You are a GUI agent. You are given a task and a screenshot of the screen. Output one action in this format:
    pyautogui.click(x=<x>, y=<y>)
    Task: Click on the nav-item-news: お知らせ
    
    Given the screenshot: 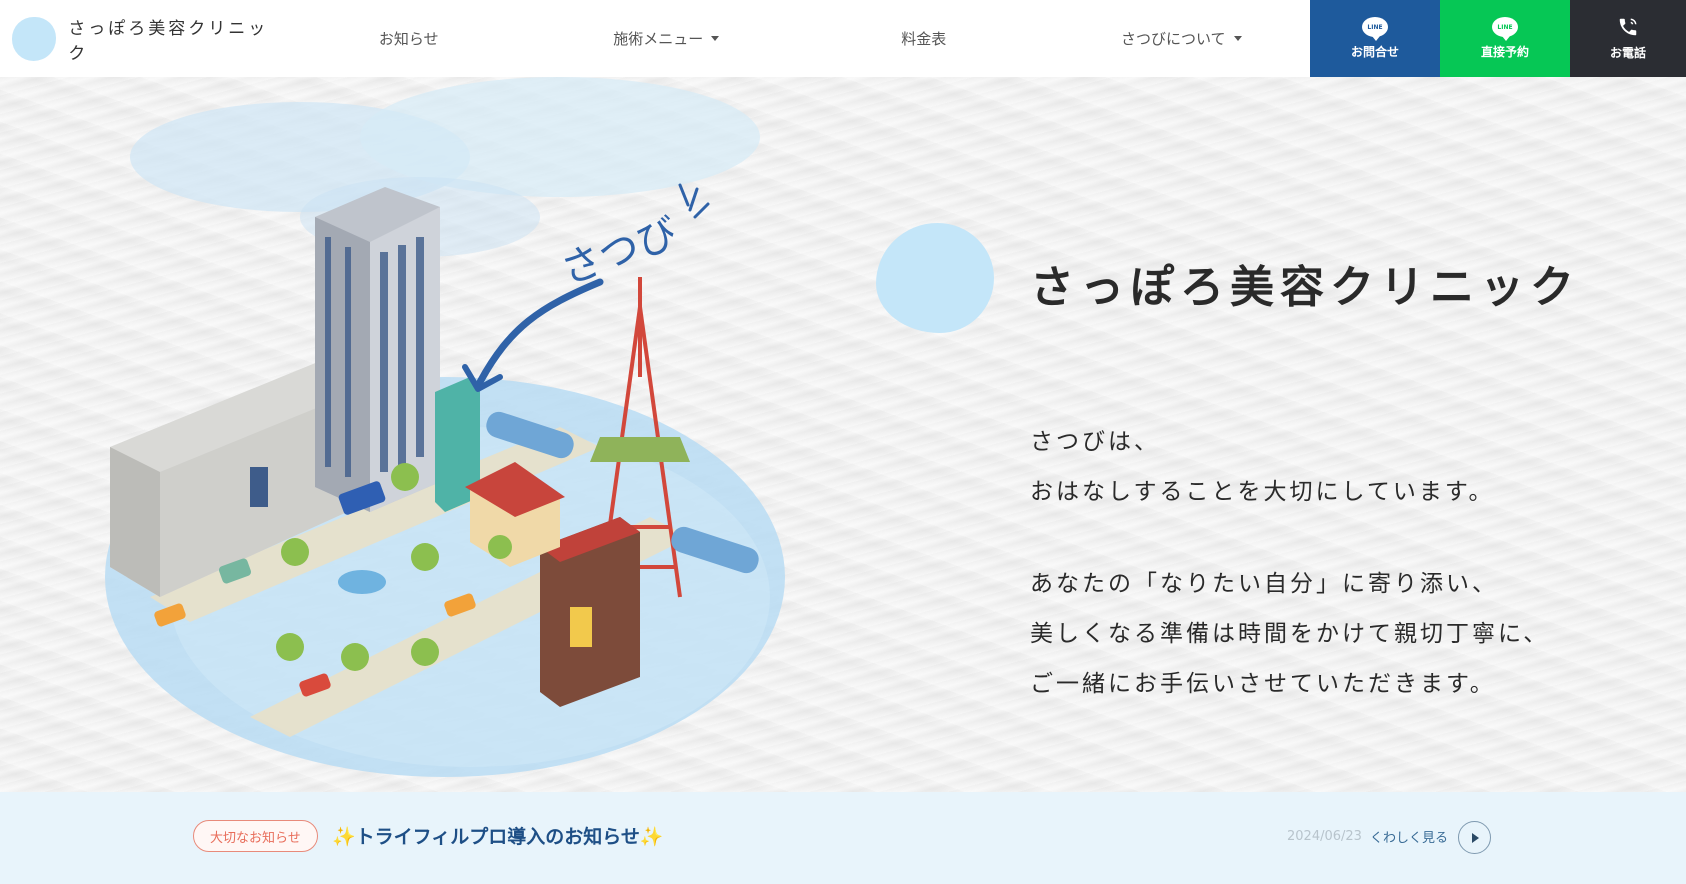 What is the action you would take?
    pyautogui.click(x=409, y=38)
    